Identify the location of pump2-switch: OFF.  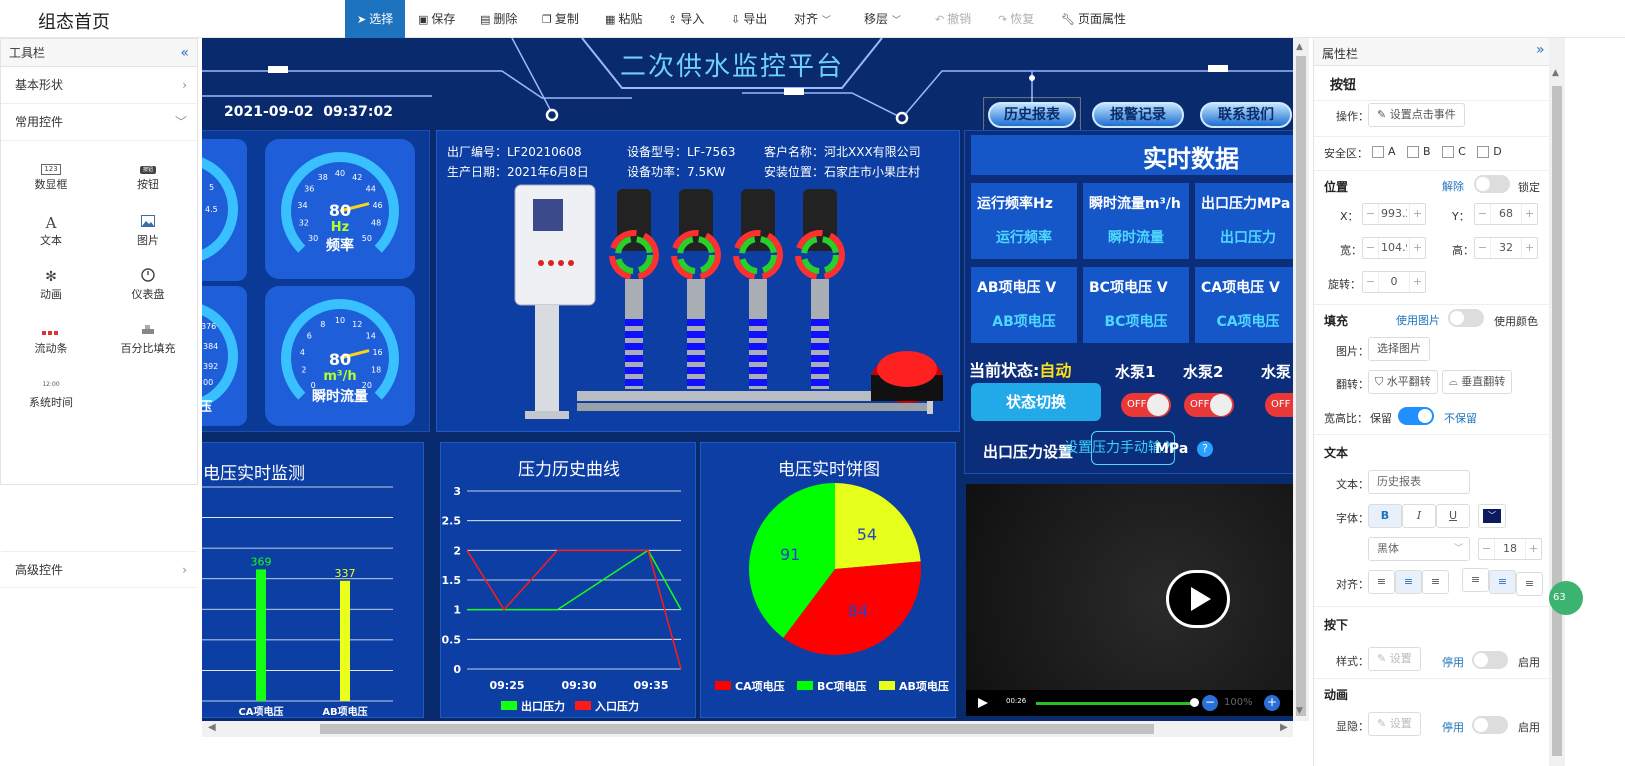
(1209, 405).